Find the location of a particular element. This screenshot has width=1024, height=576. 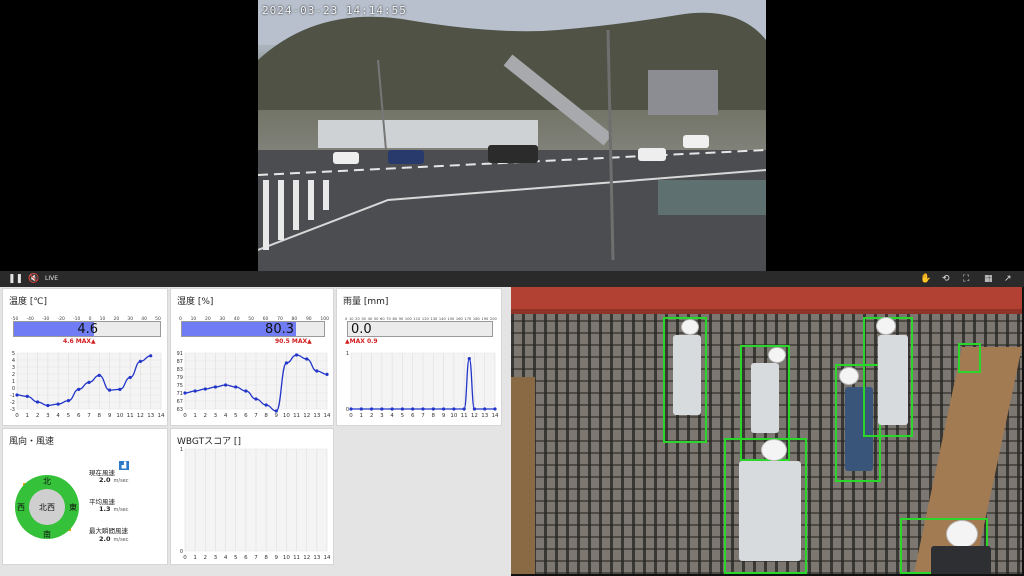

pause-icon: ❚❚ is located at coordinates (15, 279).